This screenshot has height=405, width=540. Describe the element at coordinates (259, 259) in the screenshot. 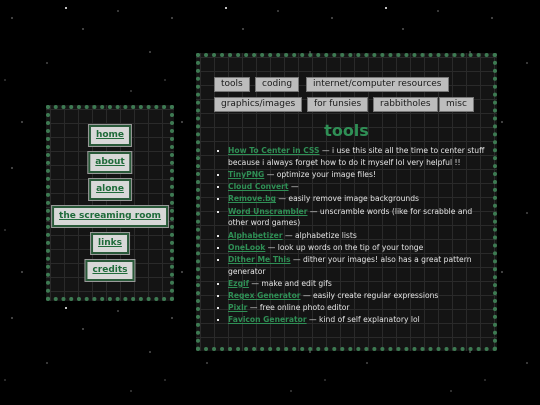

I see `tool-link: Dither Me This` at that location.